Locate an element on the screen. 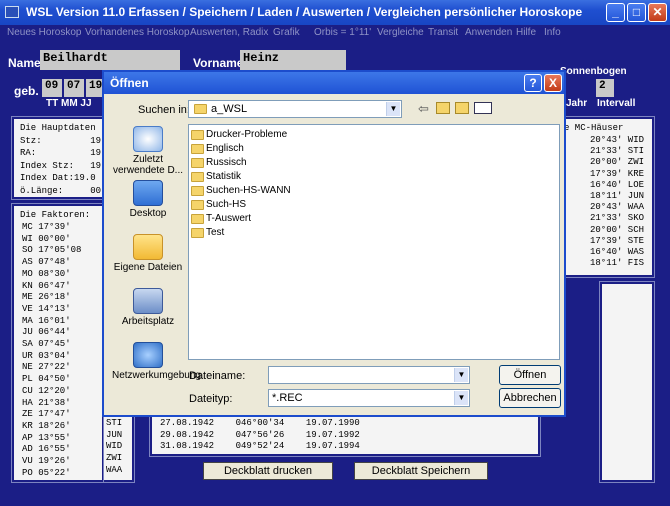 The height and width of the screenshot is (506, 670). dialog-close-button: X is located at coordinates (553, 83).